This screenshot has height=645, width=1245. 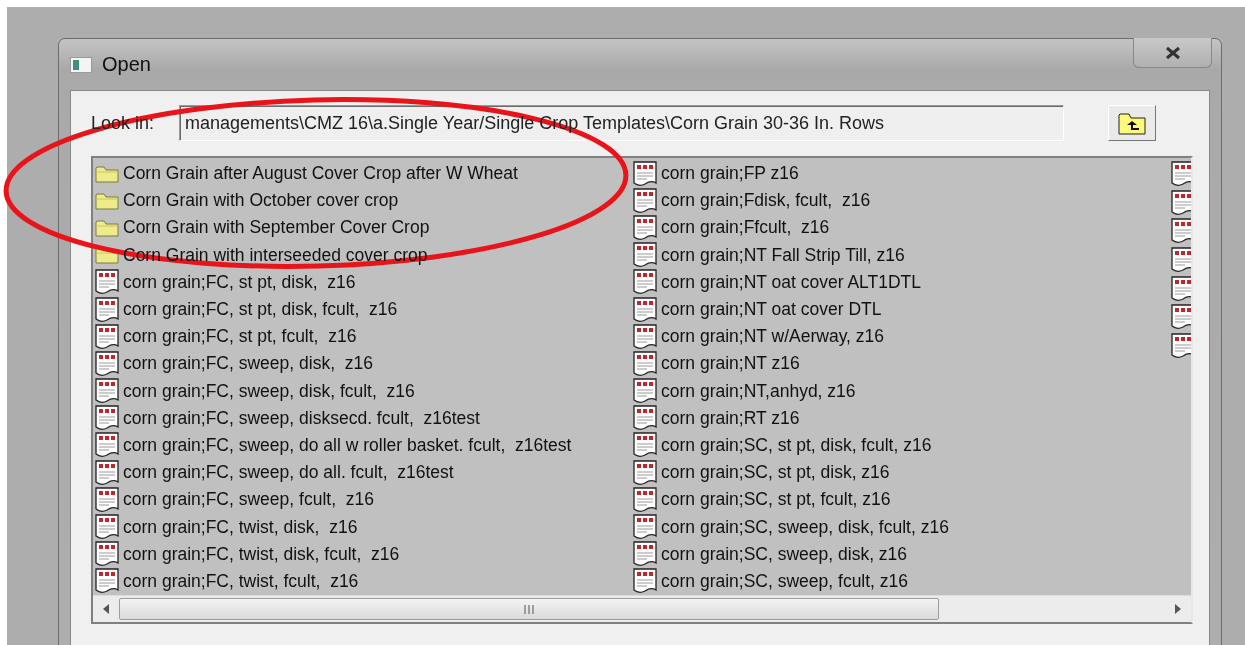 I want to click on file-item: corn grain;NT z16, so click(x=902, y=364).